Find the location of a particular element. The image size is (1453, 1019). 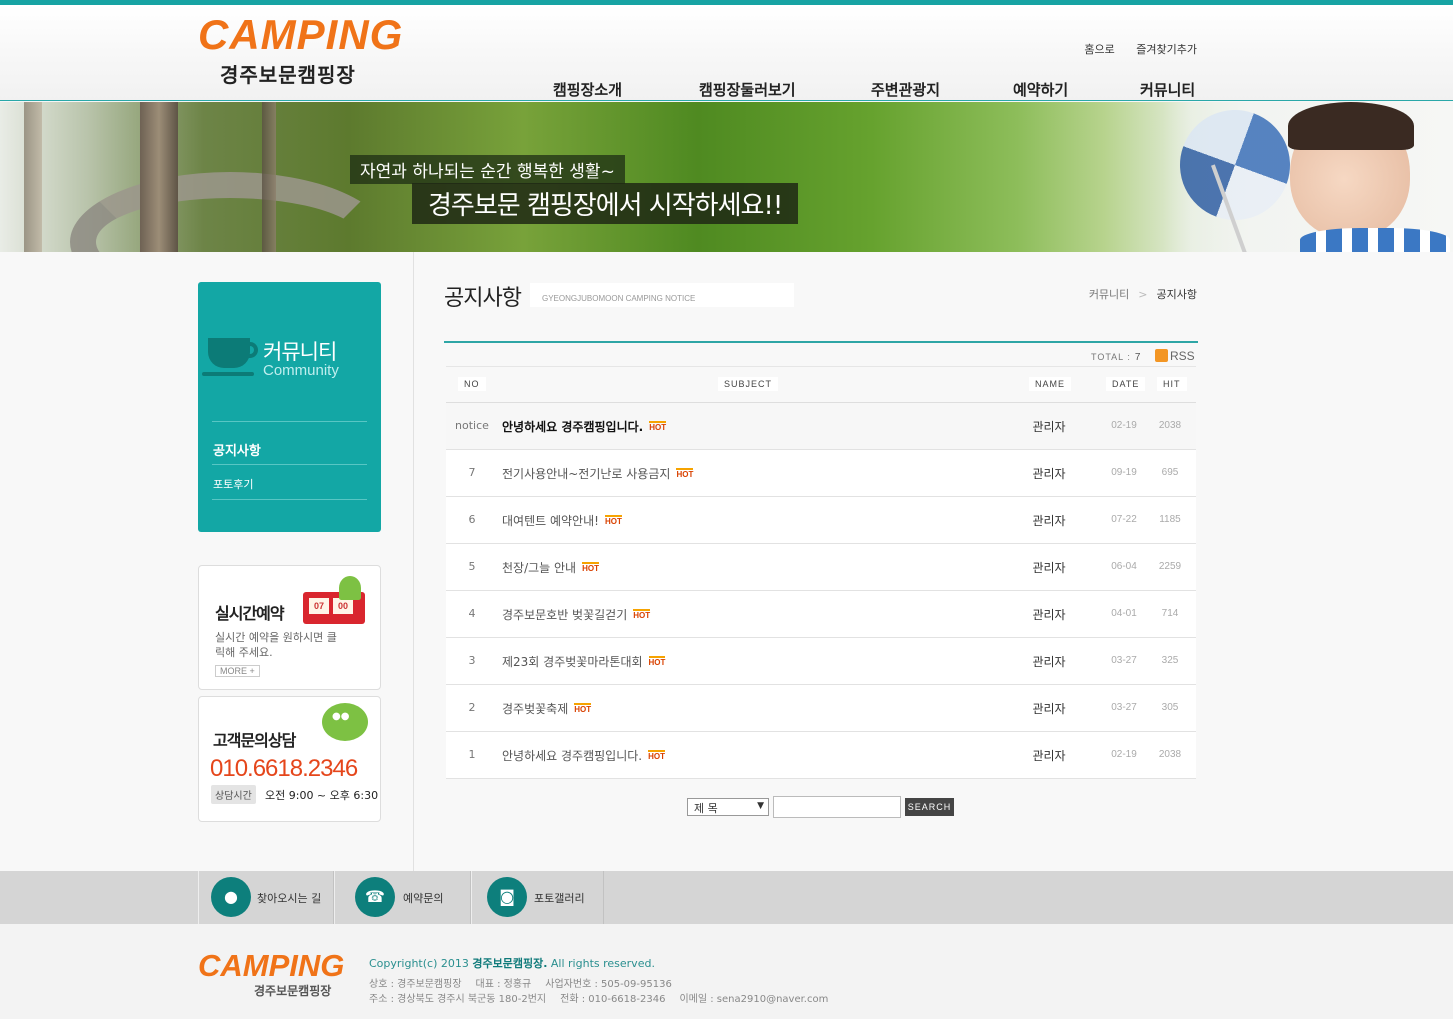

speech-bubble-icon: ●● is located at coordinates (345, 722).